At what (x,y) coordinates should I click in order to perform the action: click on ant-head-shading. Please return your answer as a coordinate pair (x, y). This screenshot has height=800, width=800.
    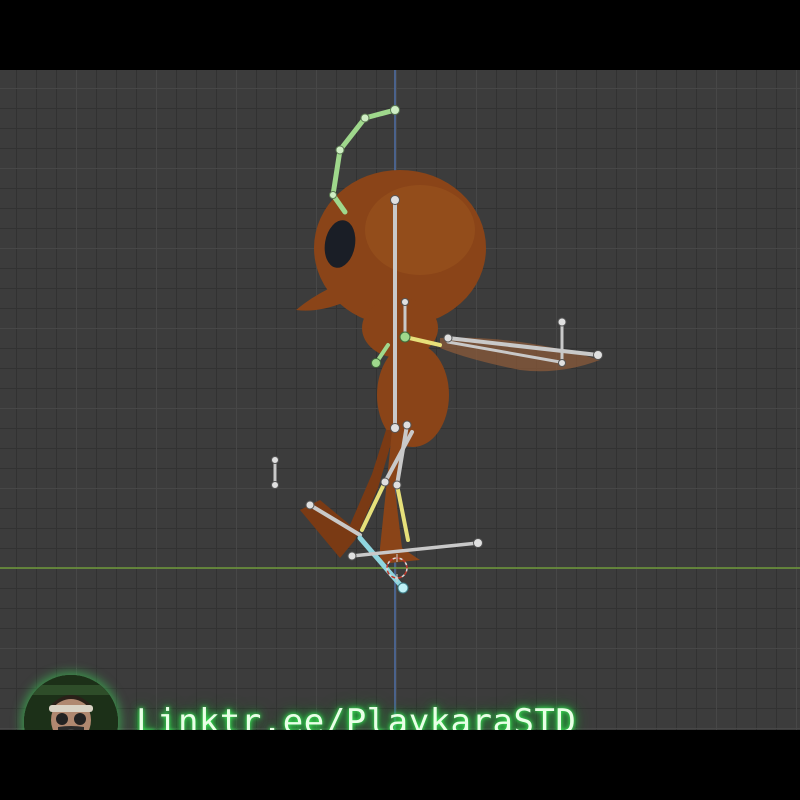
    Looking at the image, I should click on (420, 230).